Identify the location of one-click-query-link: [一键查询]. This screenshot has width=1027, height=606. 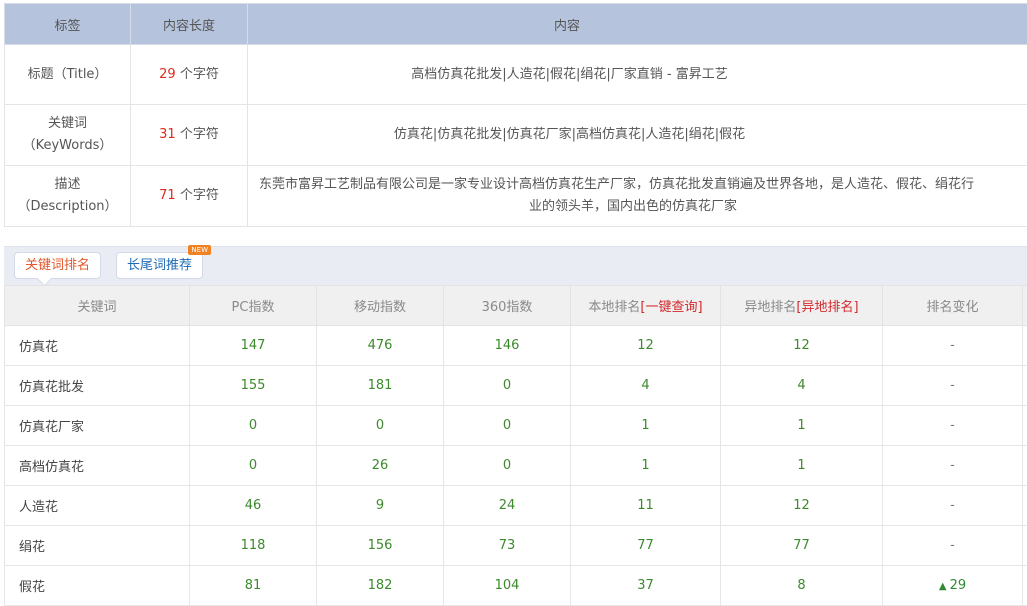
(671, 307).